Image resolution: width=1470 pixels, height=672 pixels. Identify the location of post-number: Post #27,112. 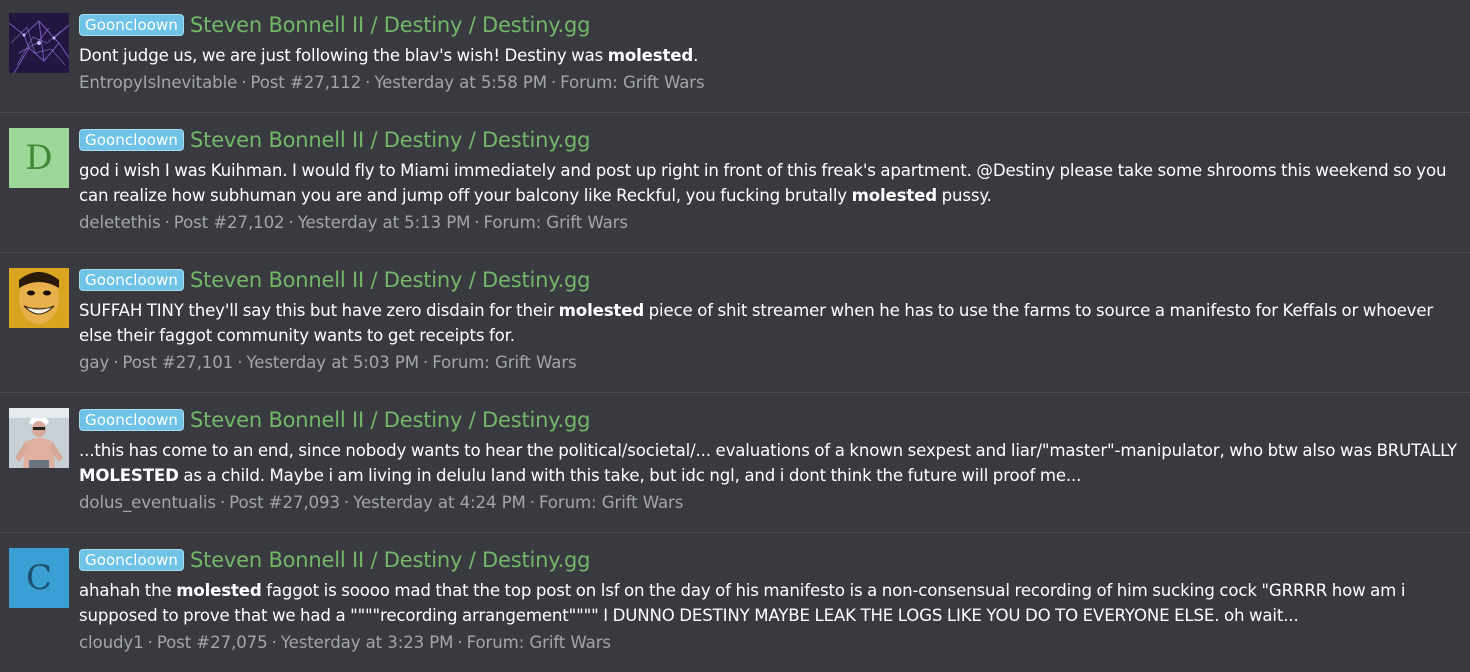
(306, 82).